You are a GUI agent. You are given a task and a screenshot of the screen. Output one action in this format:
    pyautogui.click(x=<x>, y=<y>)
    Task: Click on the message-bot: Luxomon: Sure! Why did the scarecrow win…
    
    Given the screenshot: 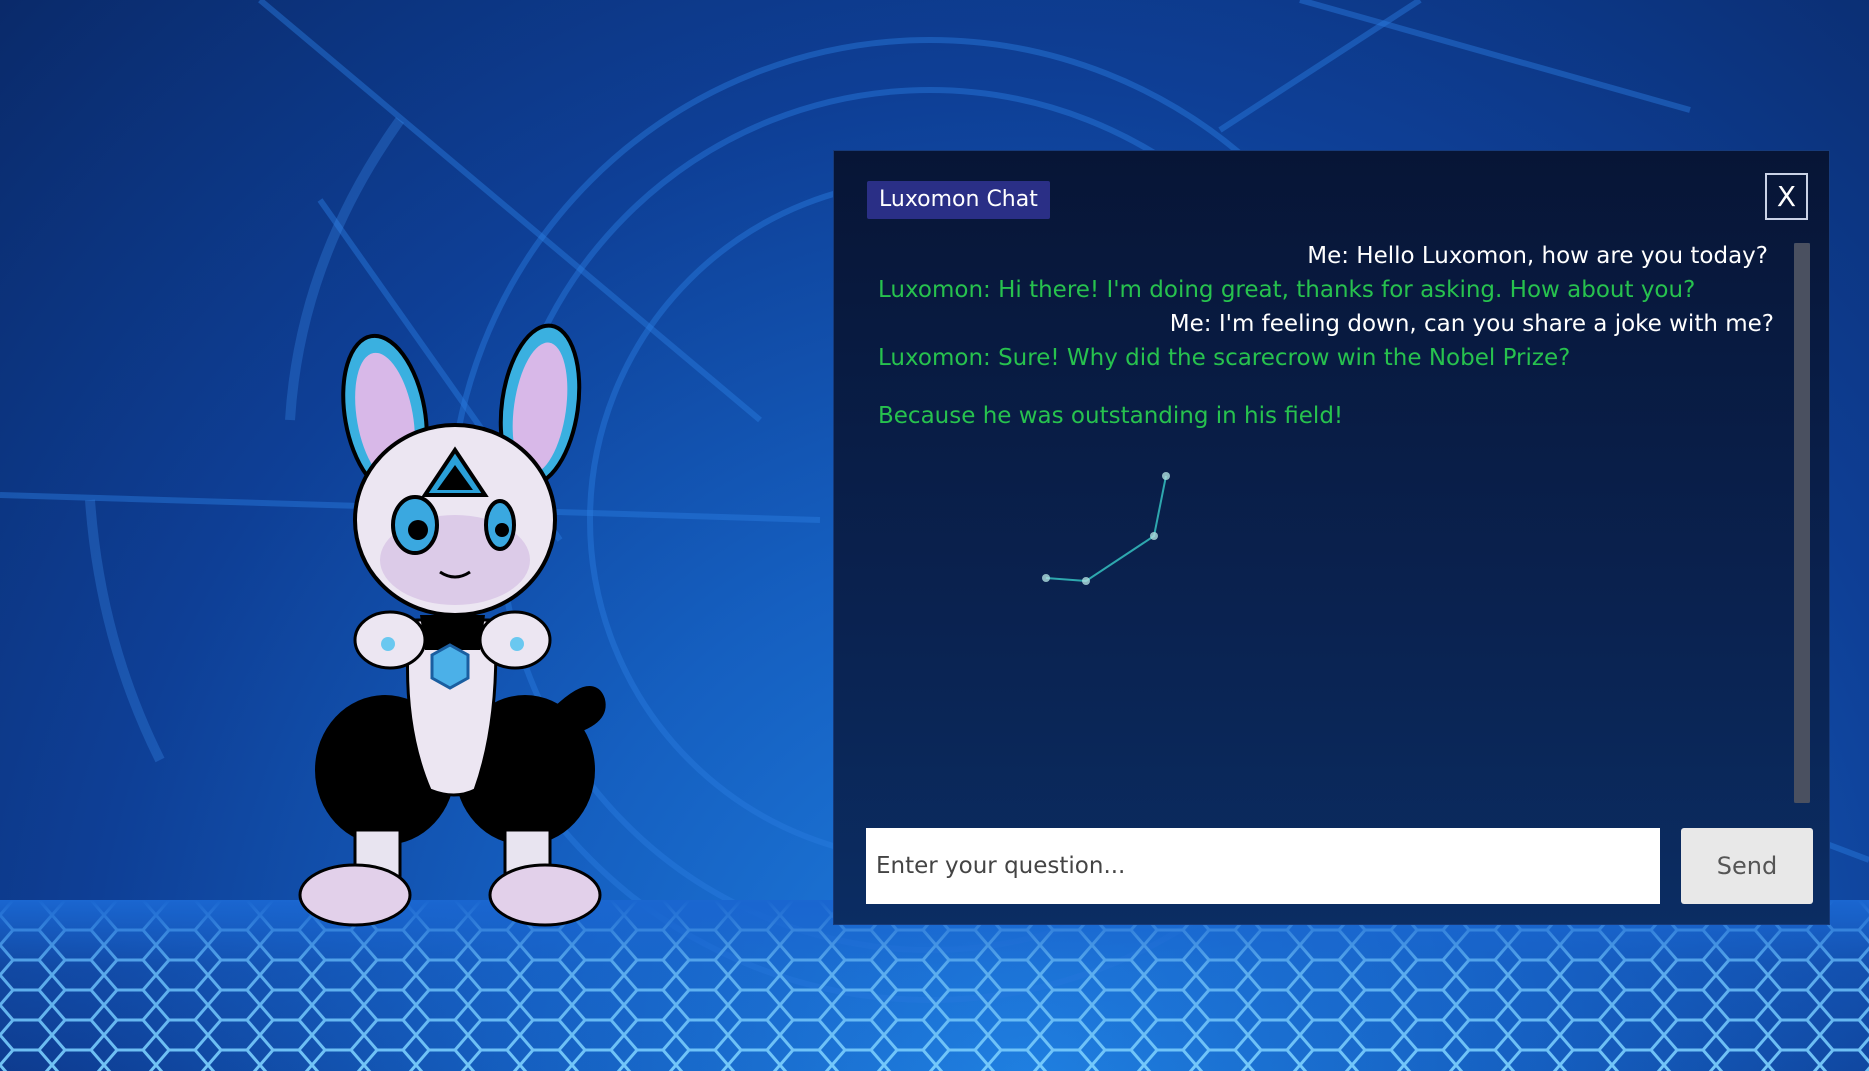 What is the action you would take?
    pyautogui.click(x=1224, y=358)
    